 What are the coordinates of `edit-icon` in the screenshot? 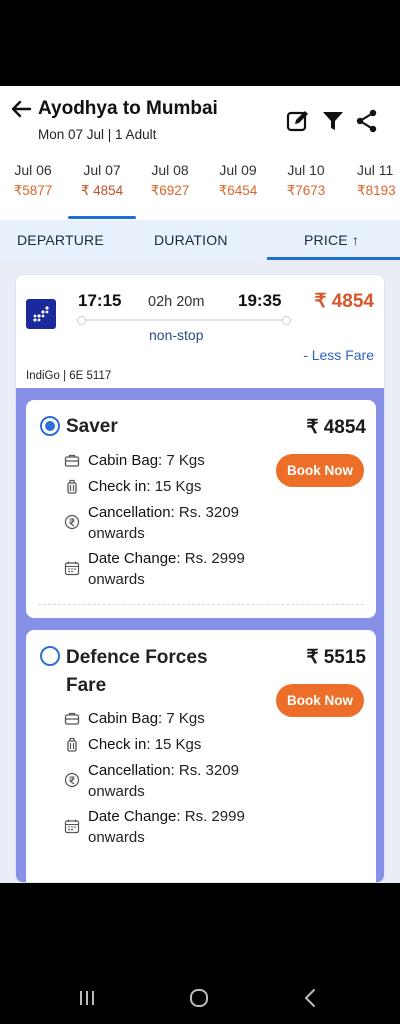 It's located at (297, 121).